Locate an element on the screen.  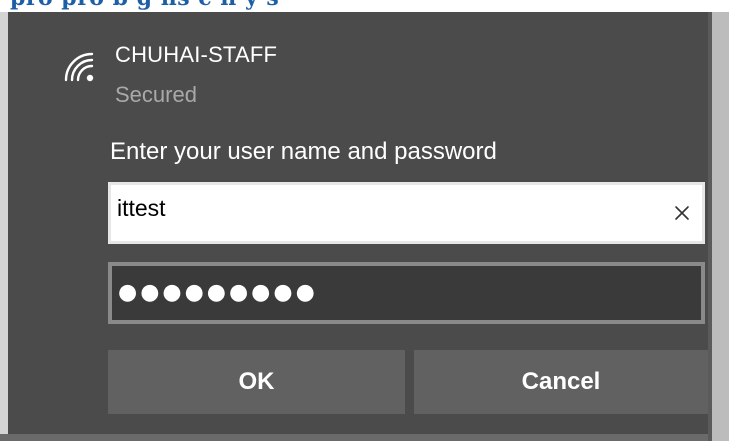
bottom-edge is located at coordinates (354, 437).